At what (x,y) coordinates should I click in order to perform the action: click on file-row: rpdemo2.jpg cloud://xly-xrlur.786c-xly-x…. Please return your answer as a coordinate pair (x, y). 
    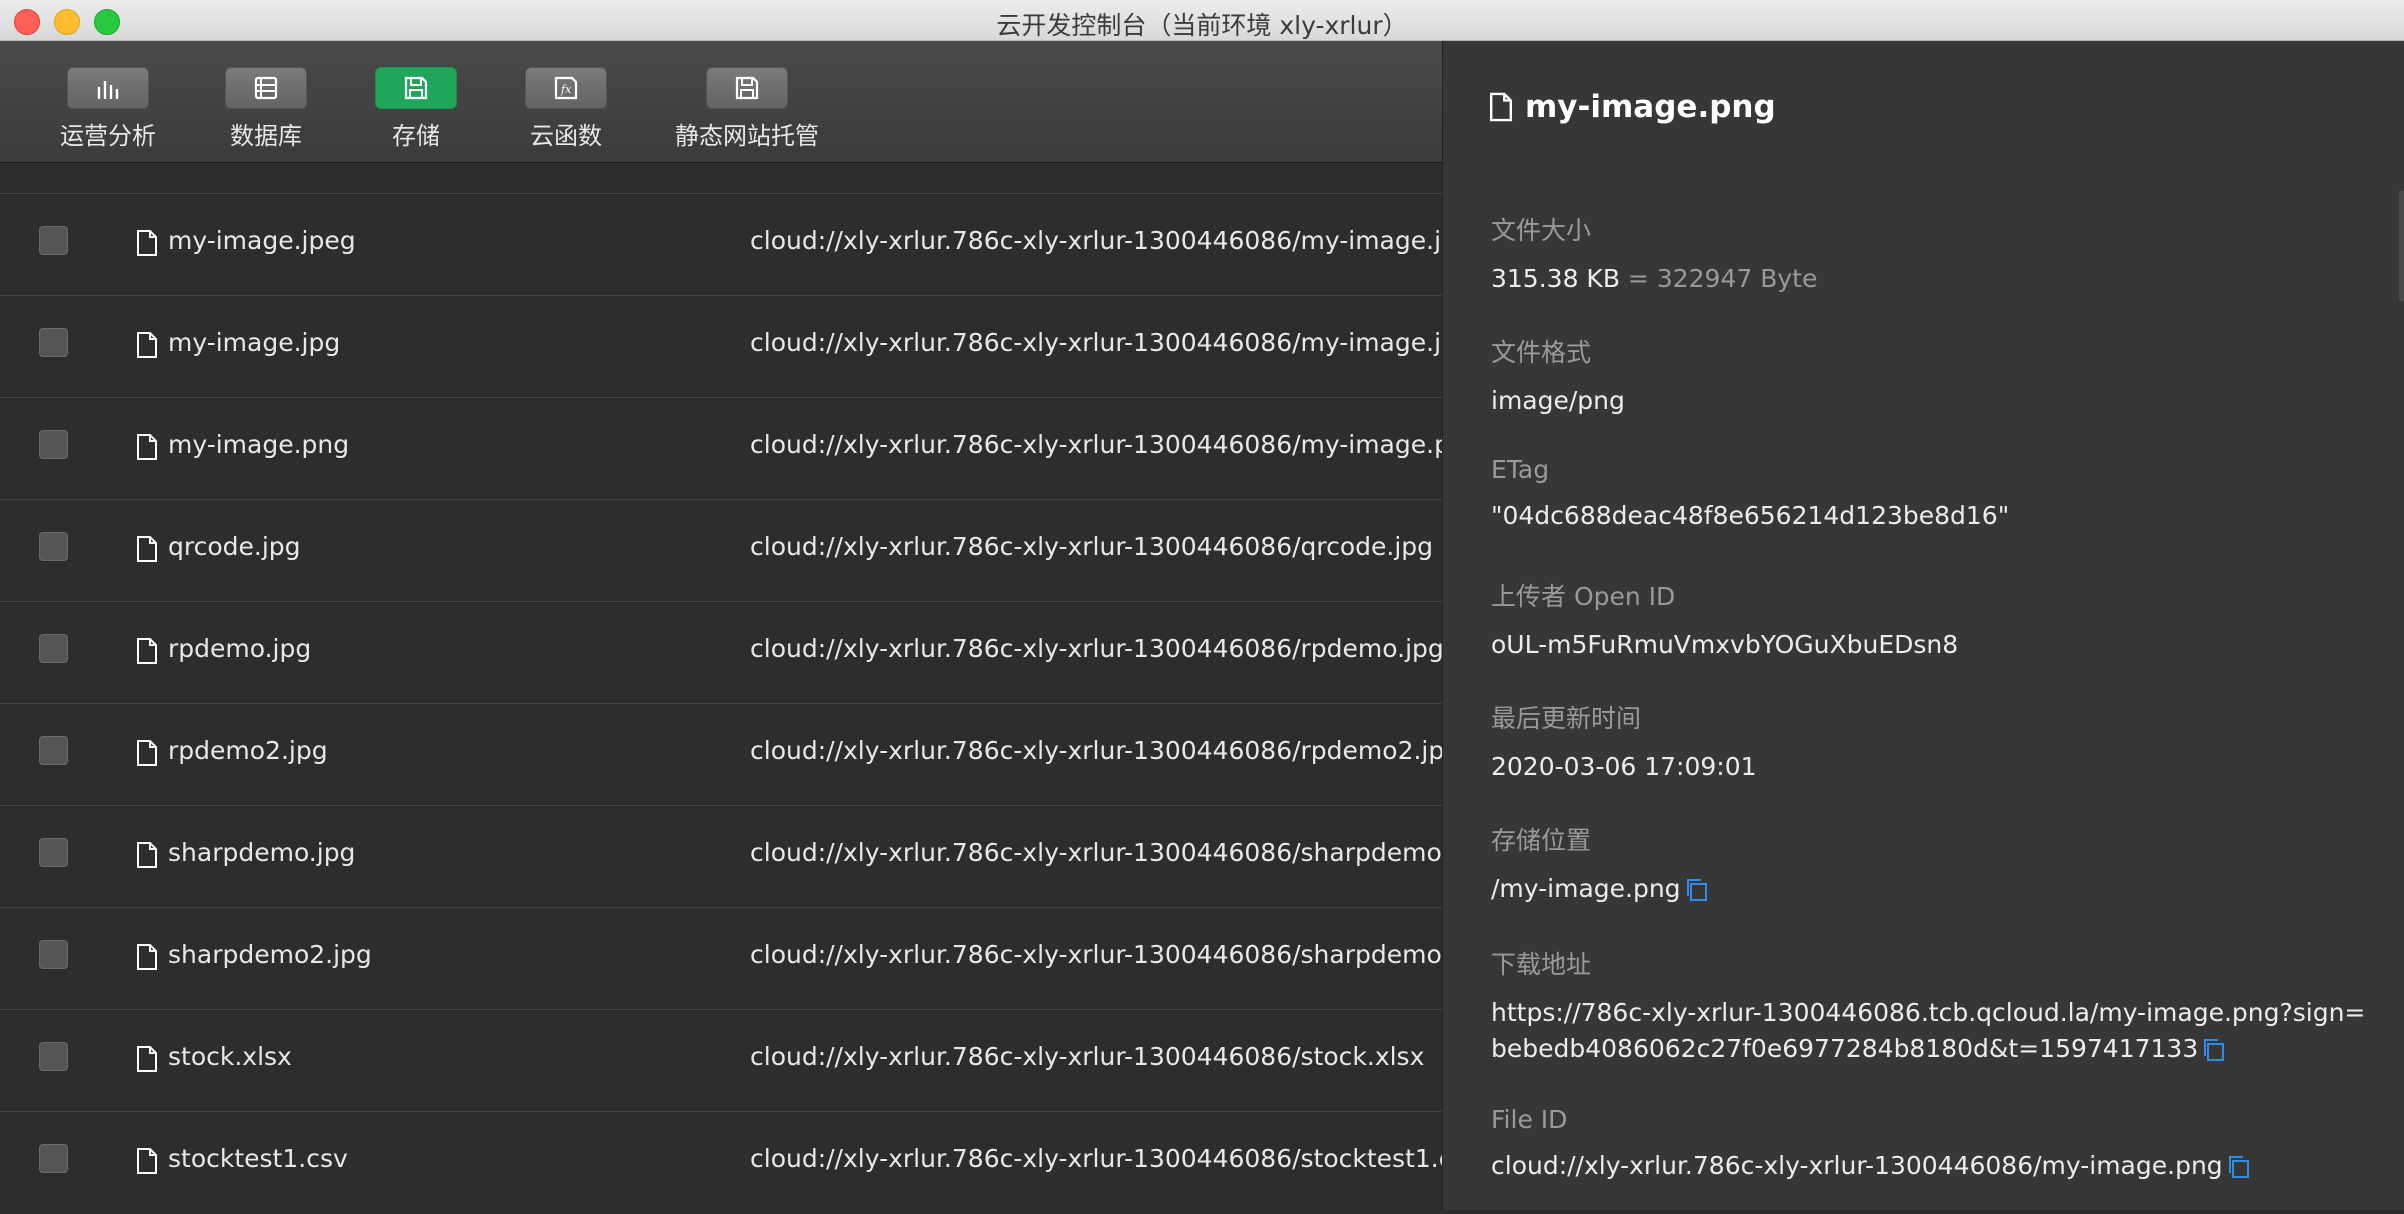
    Looking at the image, I should click on (721, 754).